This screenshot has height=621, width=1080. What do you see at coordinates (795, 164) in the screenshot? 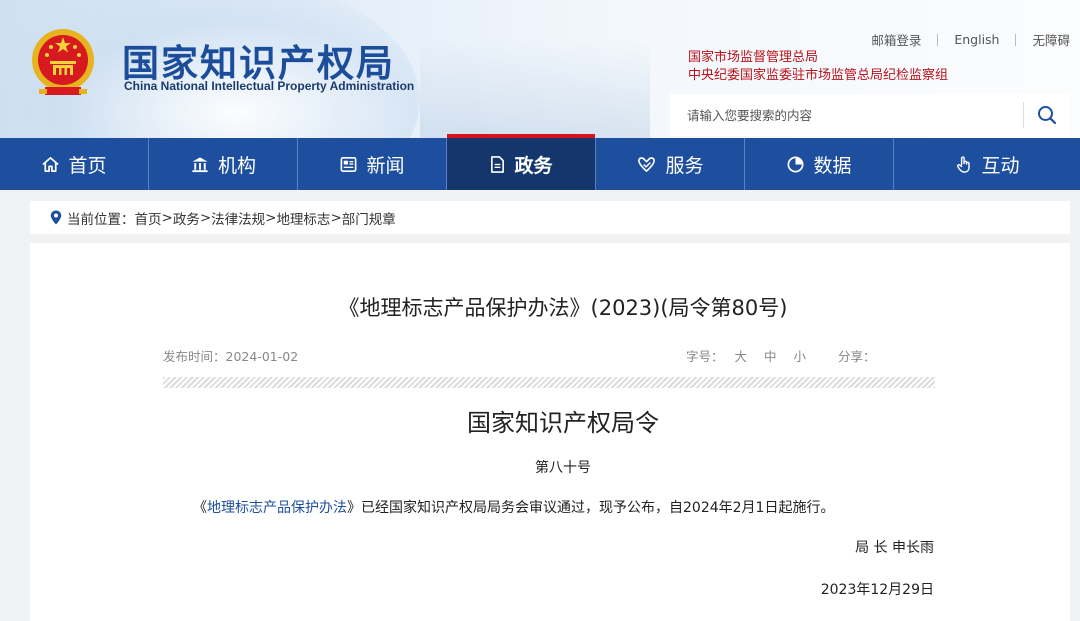
I see `pie-chart-icon` at bounding box center [795, 164].